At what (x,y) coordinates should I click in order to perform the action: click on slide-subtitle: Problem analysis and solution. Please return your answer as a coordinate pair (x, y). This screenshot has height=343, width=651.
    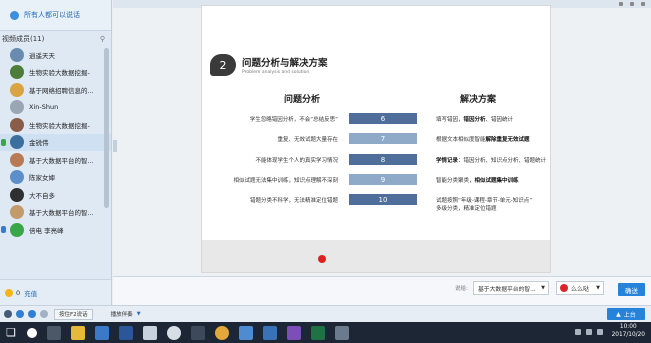
    Looking at the image, I should click on (276, 72).